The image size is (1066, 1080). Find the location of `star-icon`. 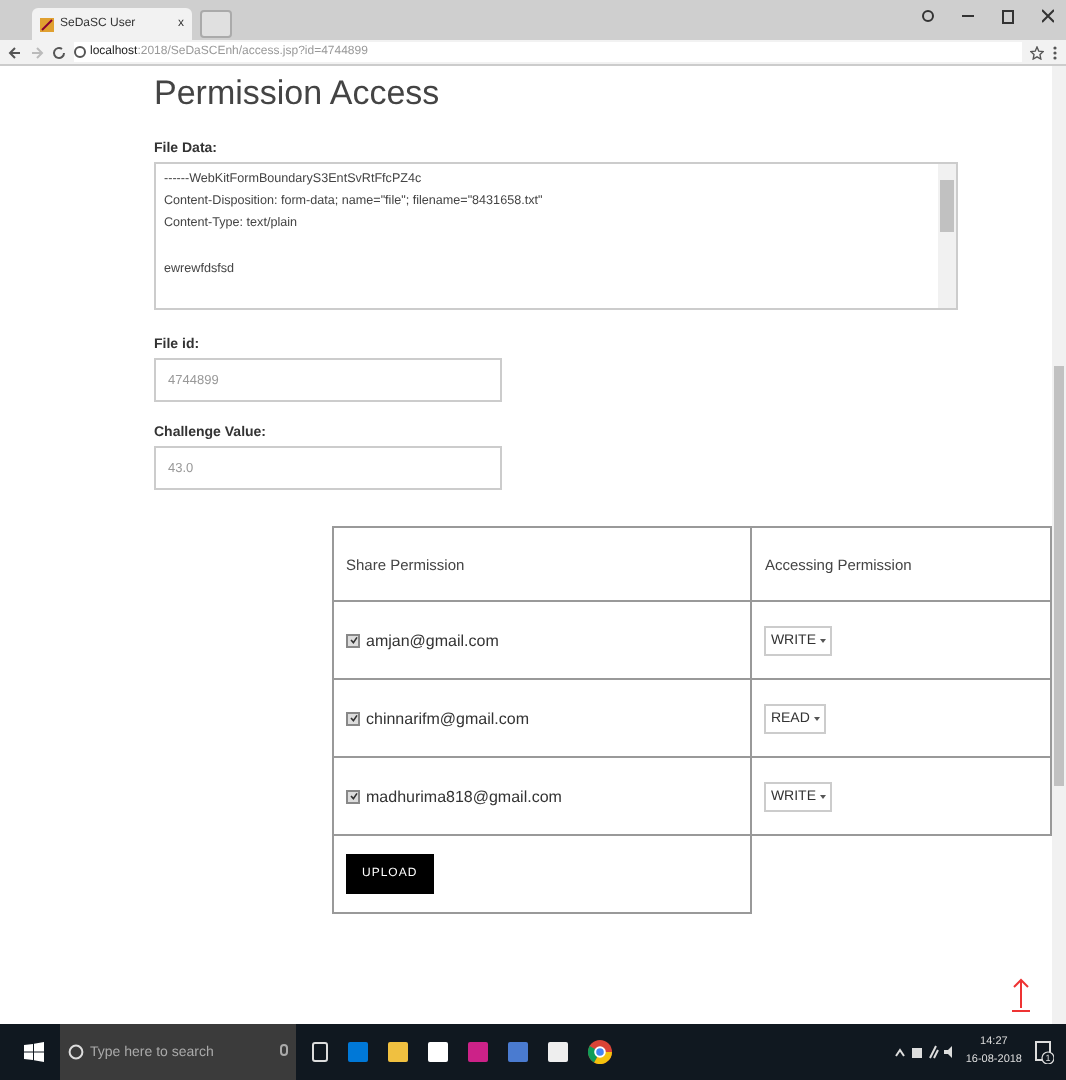

star-icon is located at coordinates (1037, 52).